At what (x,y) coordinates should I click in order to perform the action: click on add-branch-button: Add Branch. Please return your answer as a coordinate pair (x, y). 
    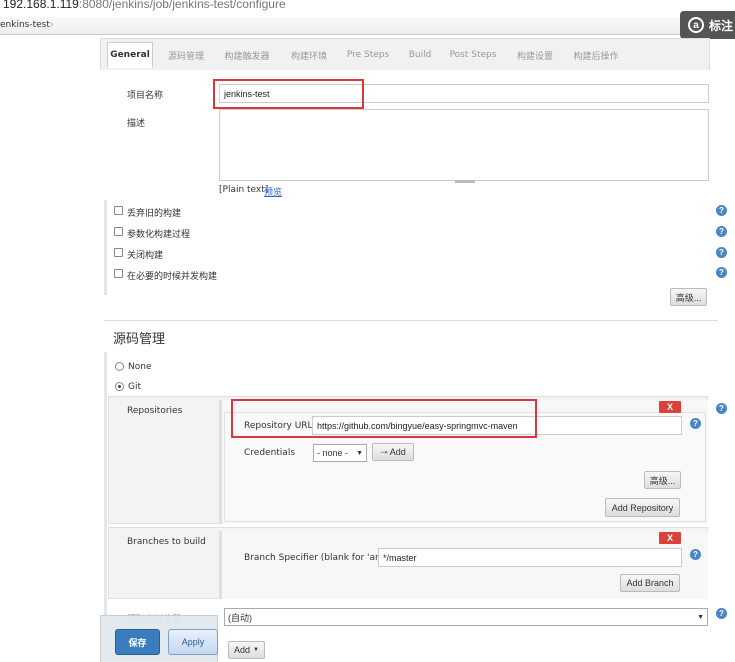
    Looking at the image, I should click on (650, 583).